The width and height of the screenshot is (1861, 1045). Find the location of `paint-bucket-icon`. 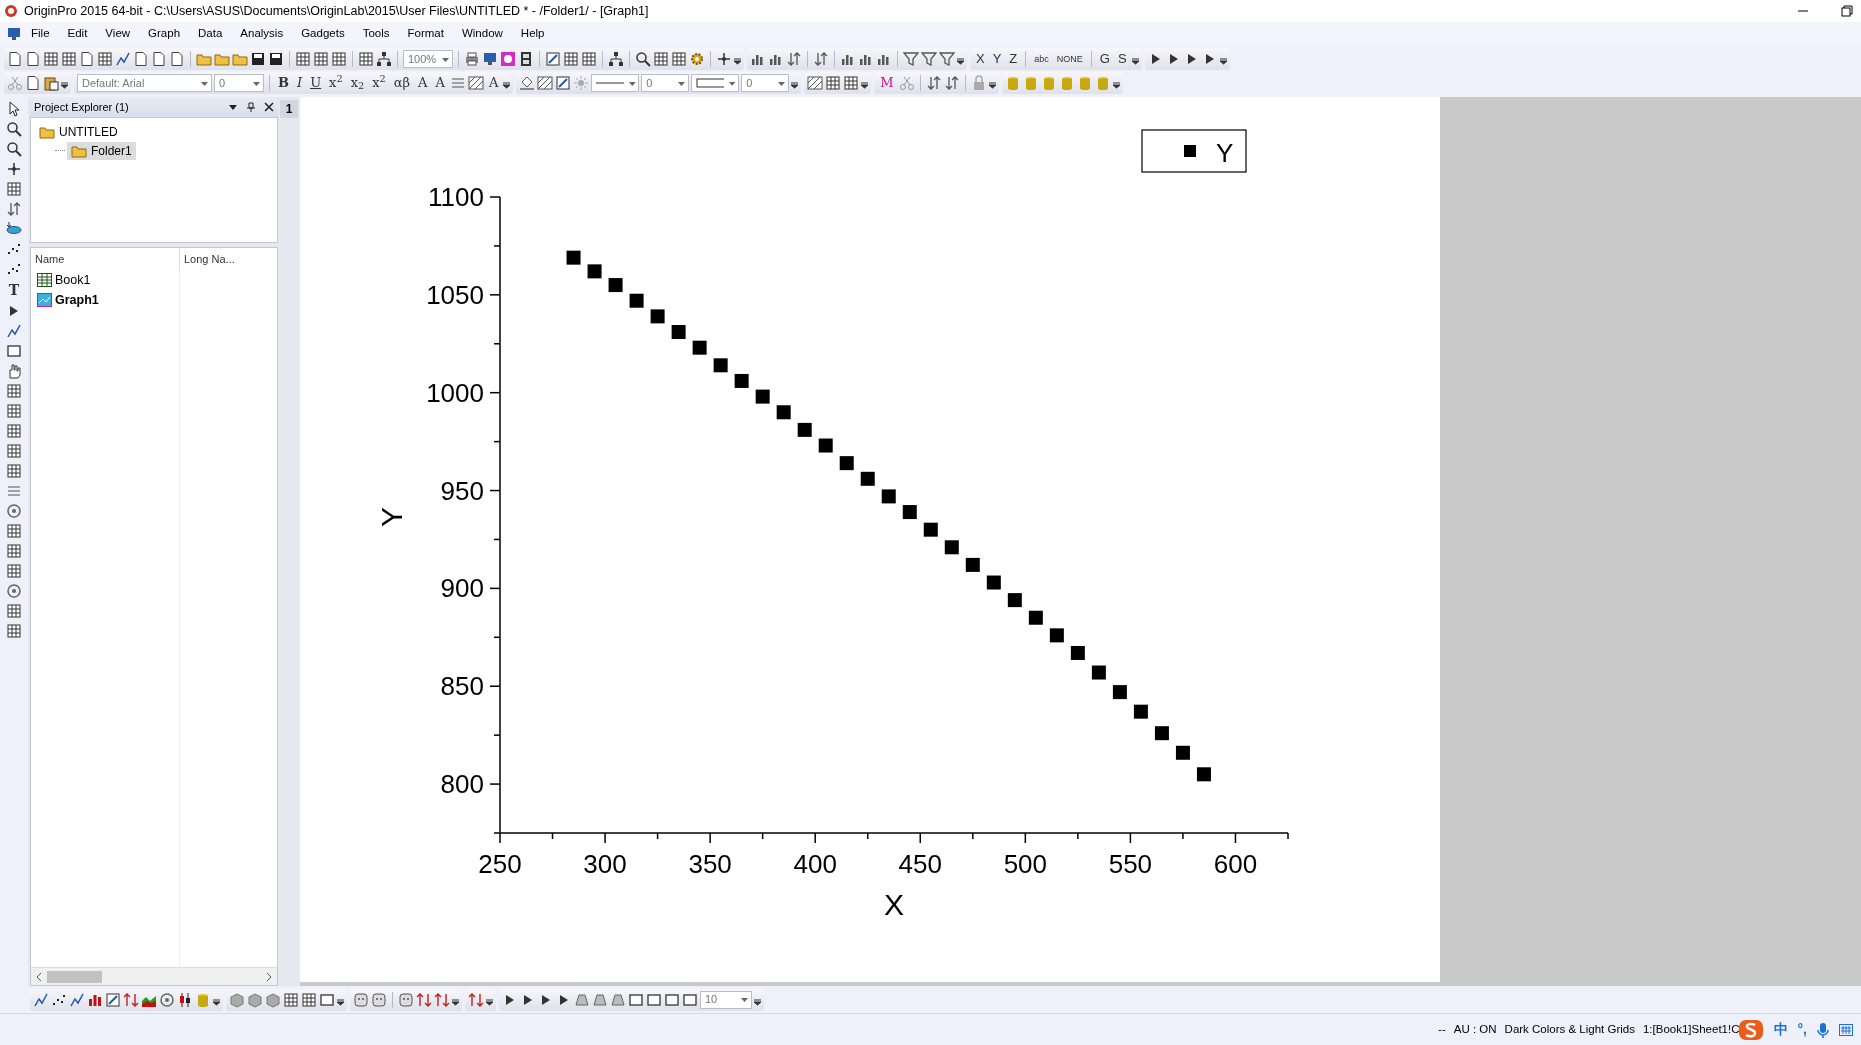

paint-bucket-icon is located at coordinates (527, 83).